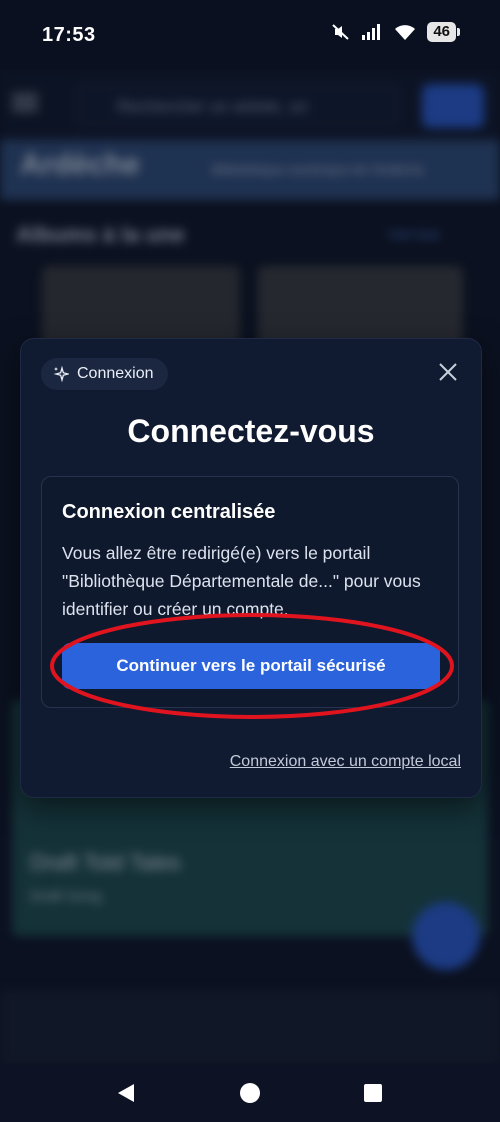 Image resolution: width=500 pixels, height=1122 pixels. Describe the element at coordinates (115, 373) in the screenshot. I see `badge-label: Connexion` at that location.